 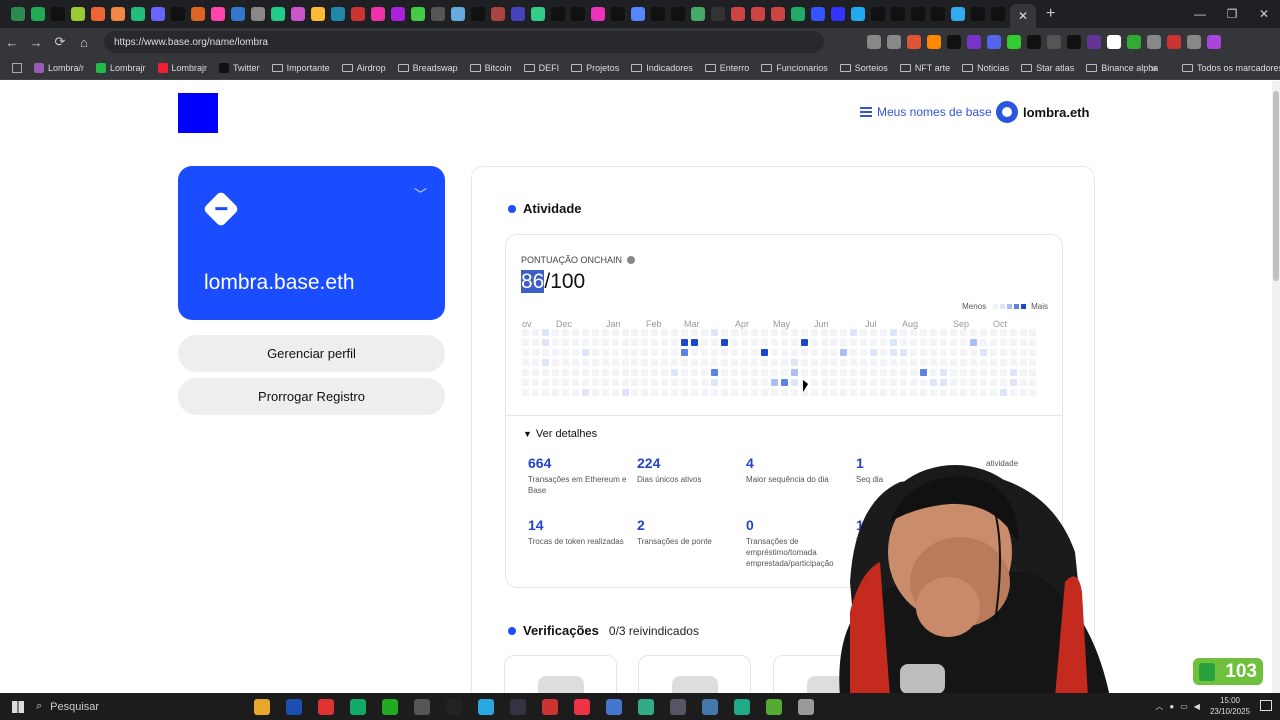 What do you see at coordinates (121, 67) in the screenshot?
I see `bookmark-item: Lombrajr` at bounding box center [121, 67].